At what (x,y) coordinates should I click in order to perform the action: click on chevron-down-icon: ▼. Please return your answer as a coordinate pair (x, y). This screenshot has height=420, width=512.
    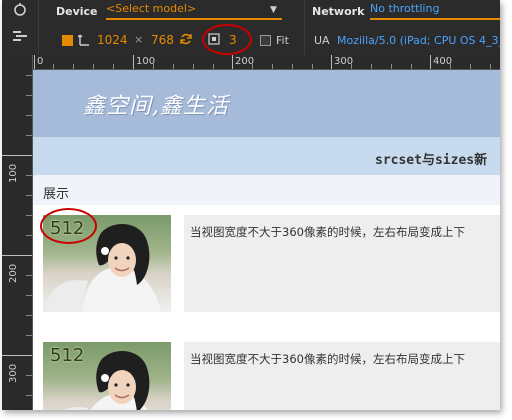
    Looking at the image, I should click on (273, 10).